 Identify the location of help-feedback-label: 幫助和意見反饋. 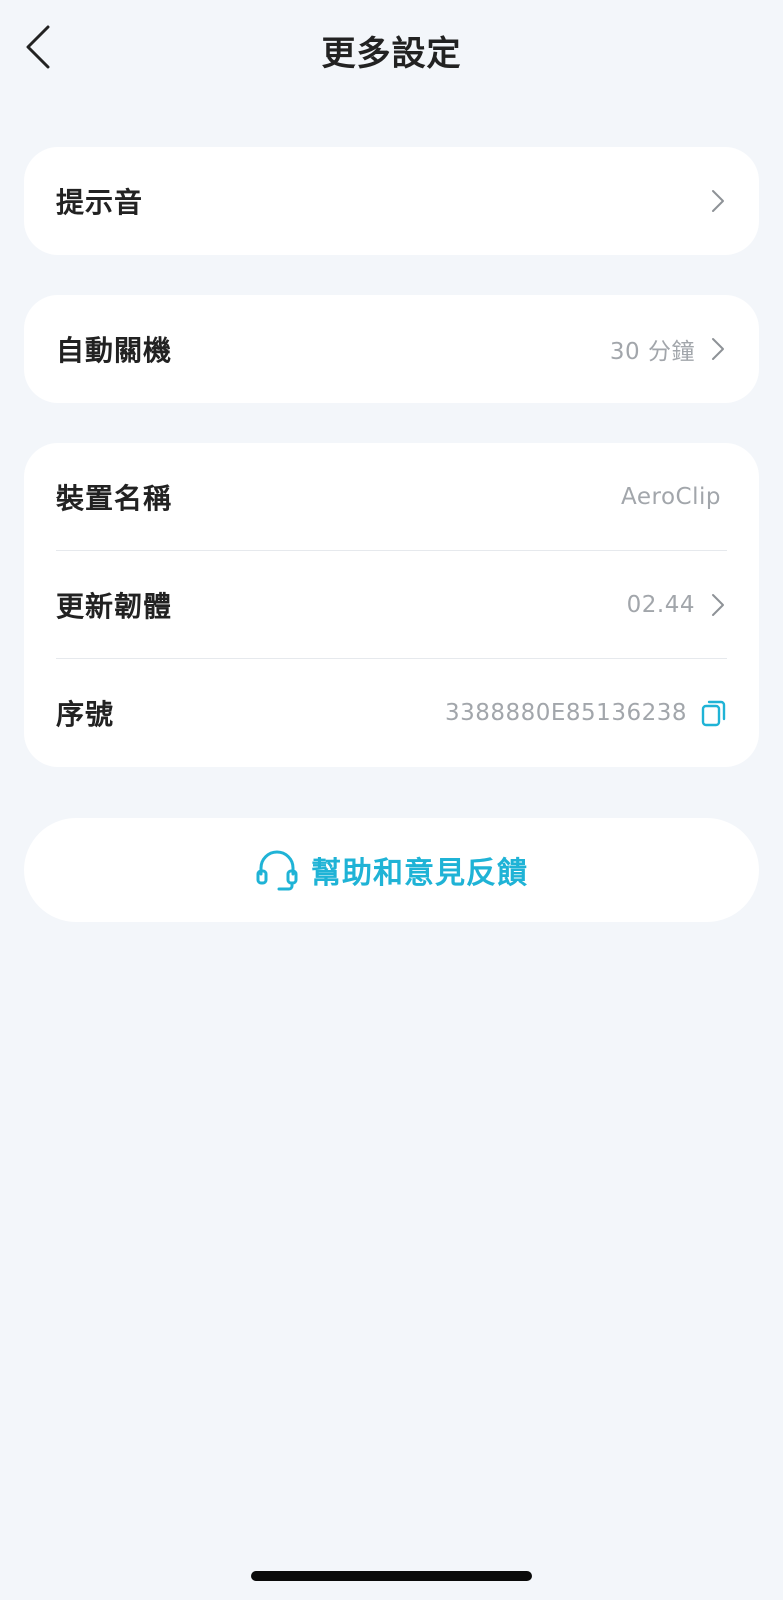
(419, 873).